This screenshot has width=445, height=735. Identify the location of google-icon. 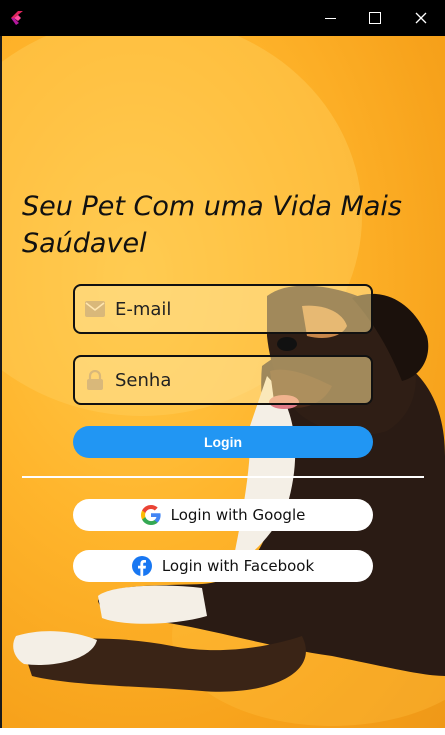
(150, 515).